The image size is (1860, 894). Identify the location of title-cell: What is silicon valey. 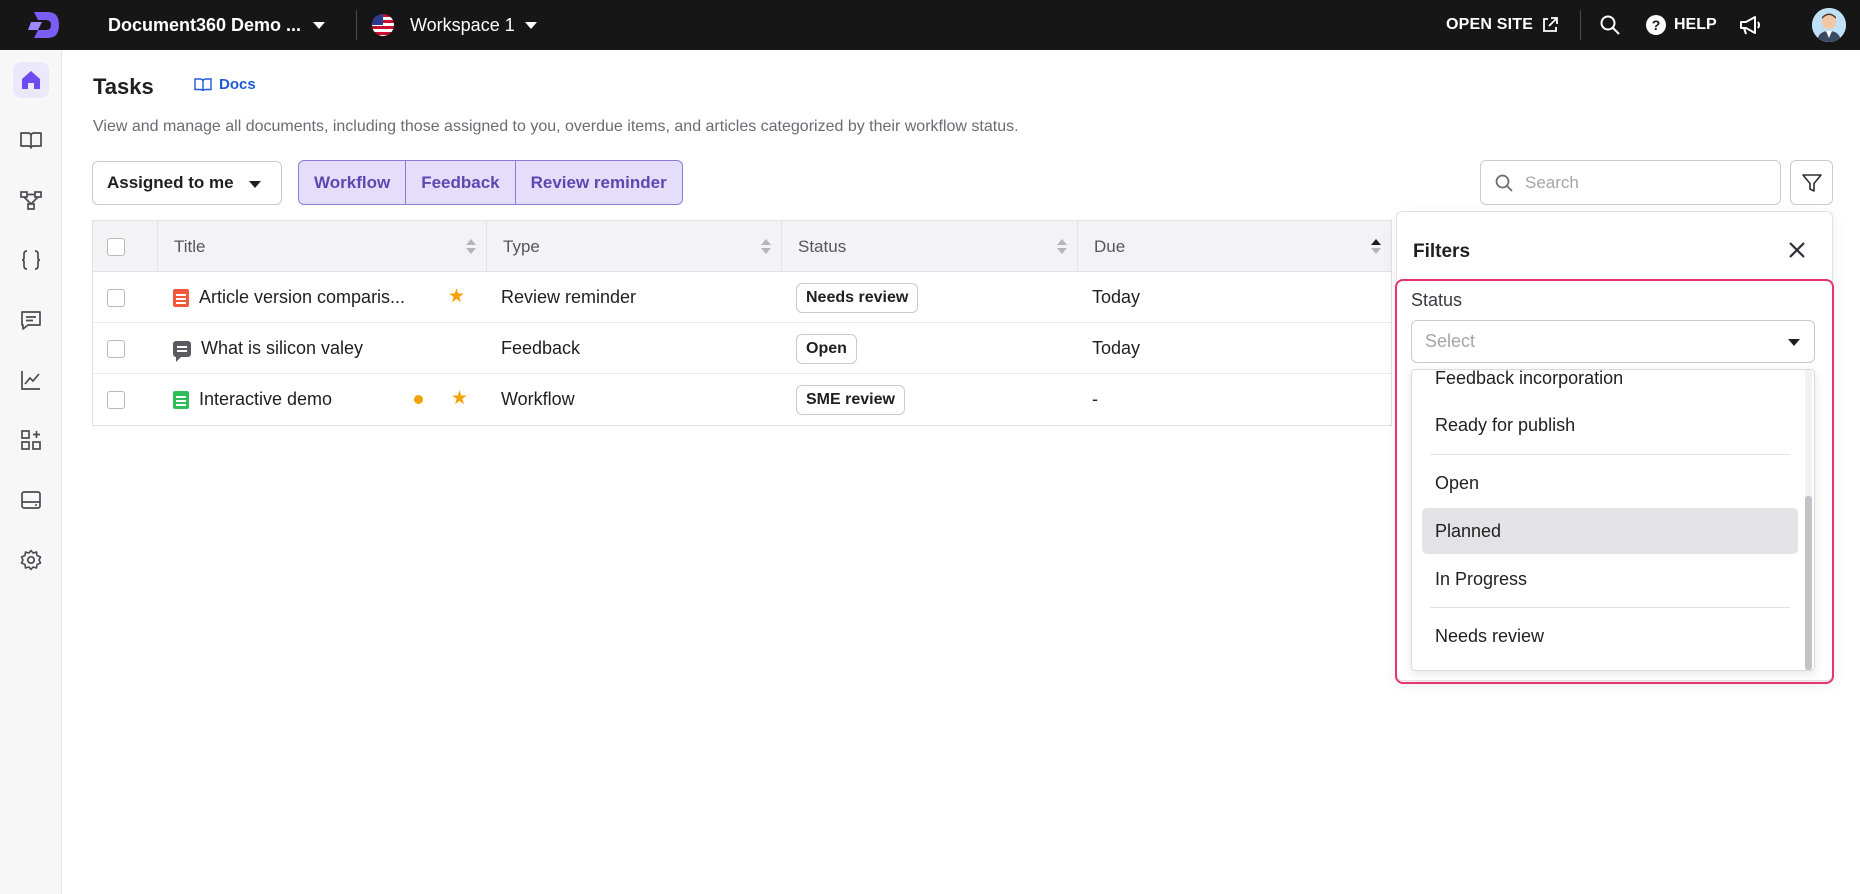
(322, 348).